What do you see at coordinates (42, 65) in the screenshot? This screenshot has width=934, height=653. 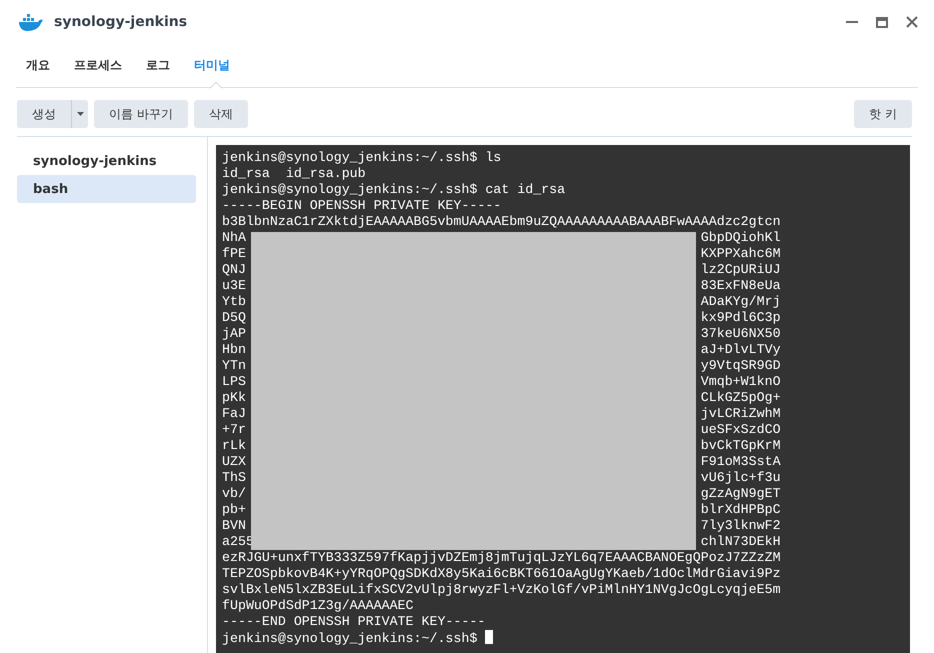 I see `tab: 개요` at bounding box center [42, 65].